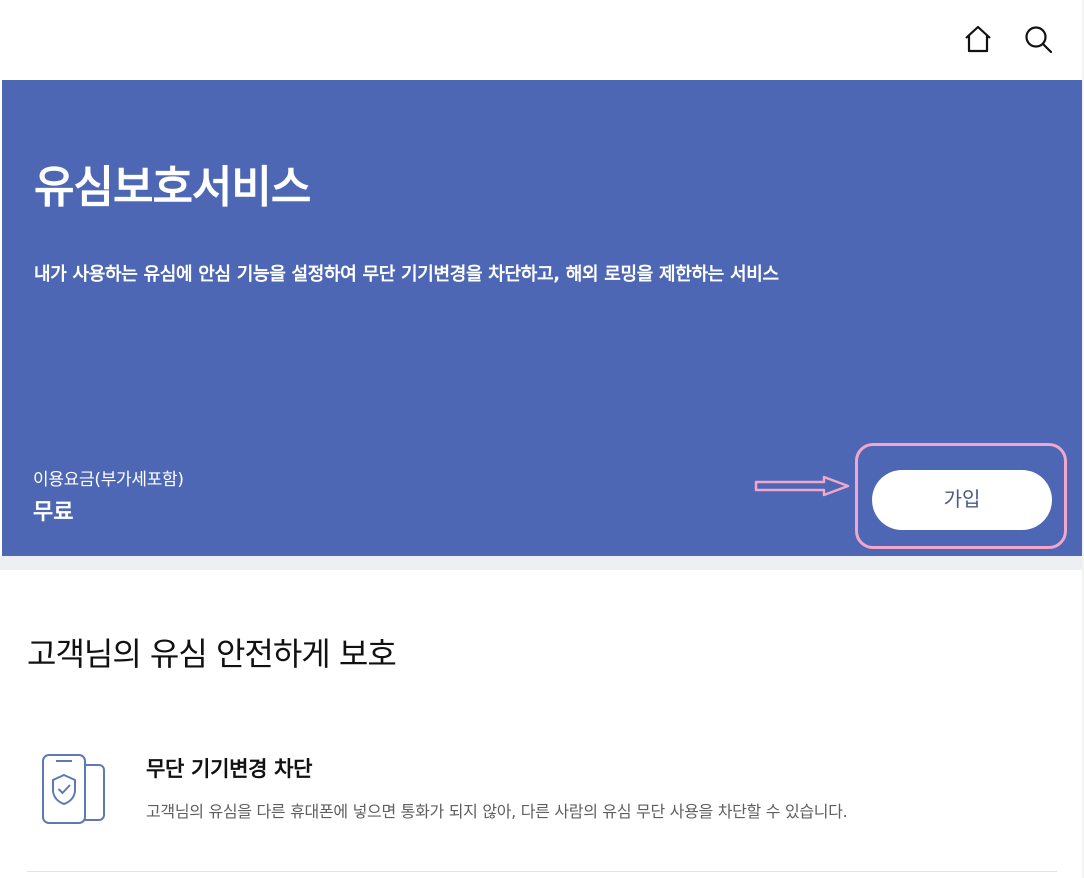 This screenshot has width=1084, height=878. What do you see at coordinates (53, 512) in the screenshot?
I see `fee-value: 무료` at bounding box center [53, 512].